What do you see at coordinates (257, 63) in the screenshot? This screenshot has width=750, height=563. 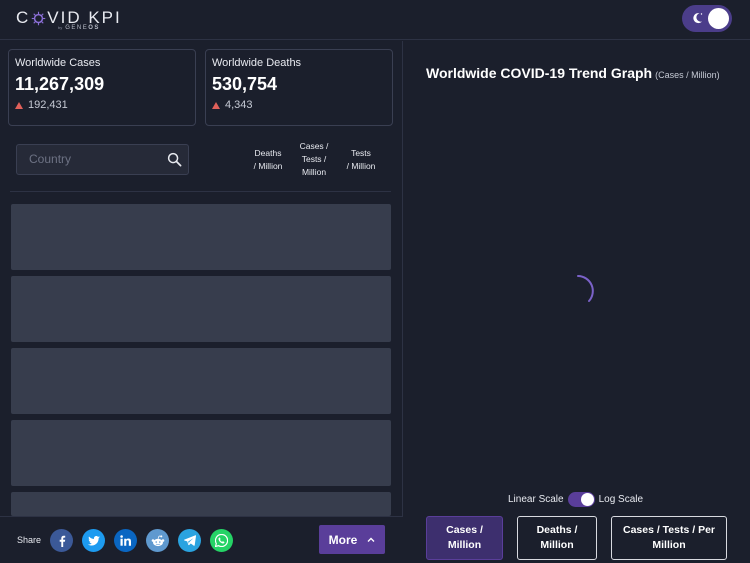 I see `stat-label: Worldwide Deaths` at bounding box center [257, 63].